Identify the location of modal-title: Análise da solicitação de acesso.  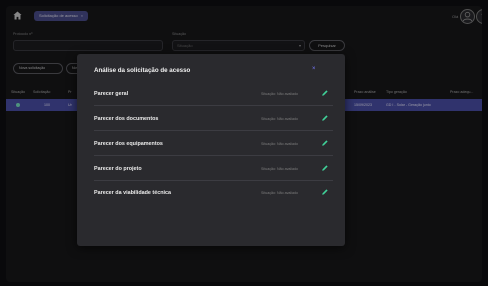
(142, 70).